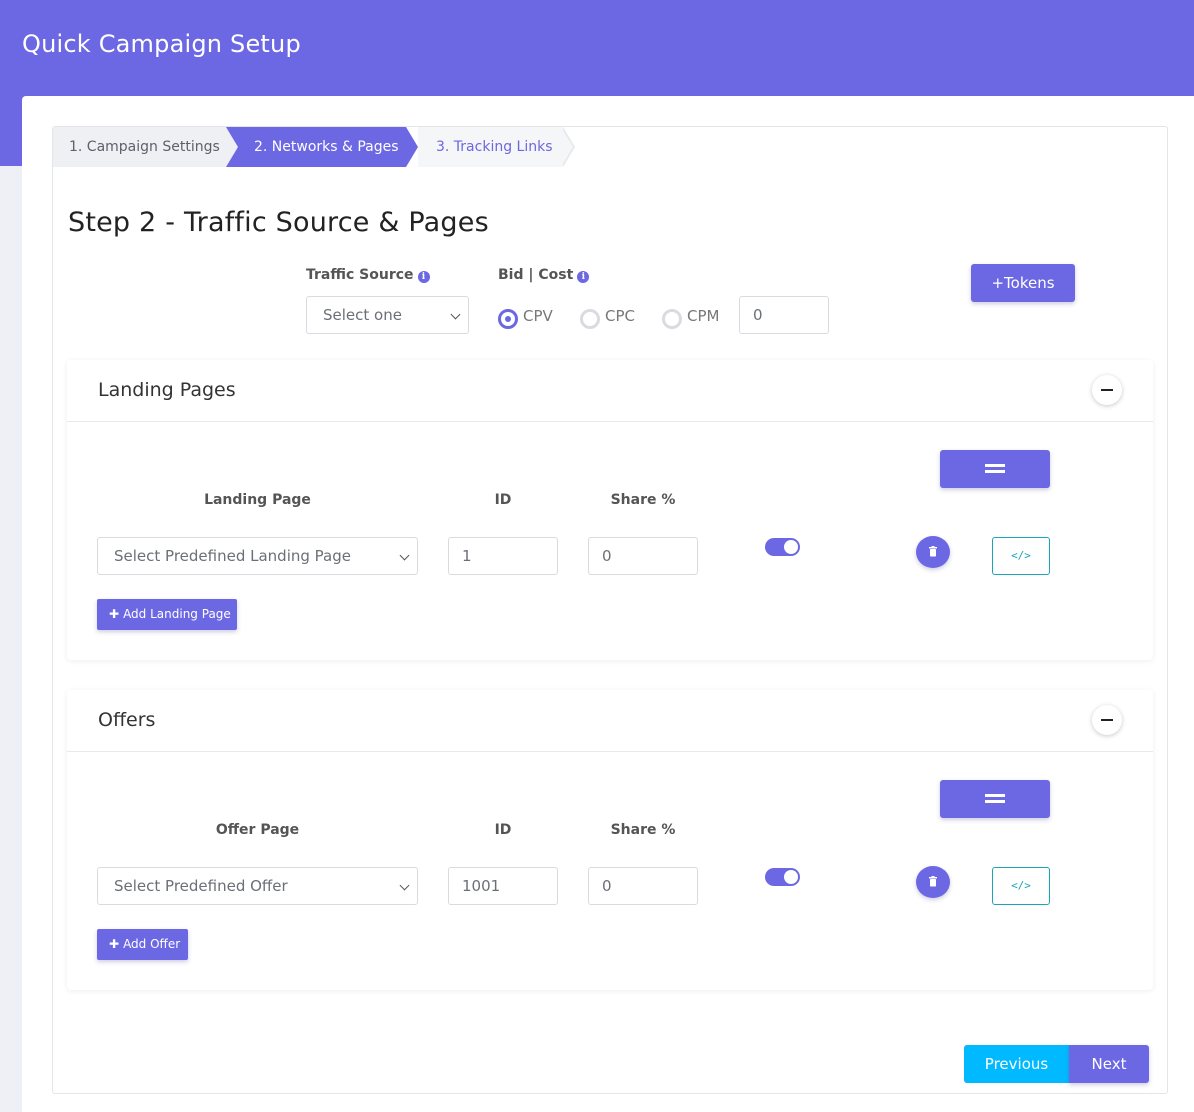 This screenshot has width=1194, height=1112. Describe the element at coordinates (784, 315) in the screenshot. I see `bid-cost-input: 0` at that location.